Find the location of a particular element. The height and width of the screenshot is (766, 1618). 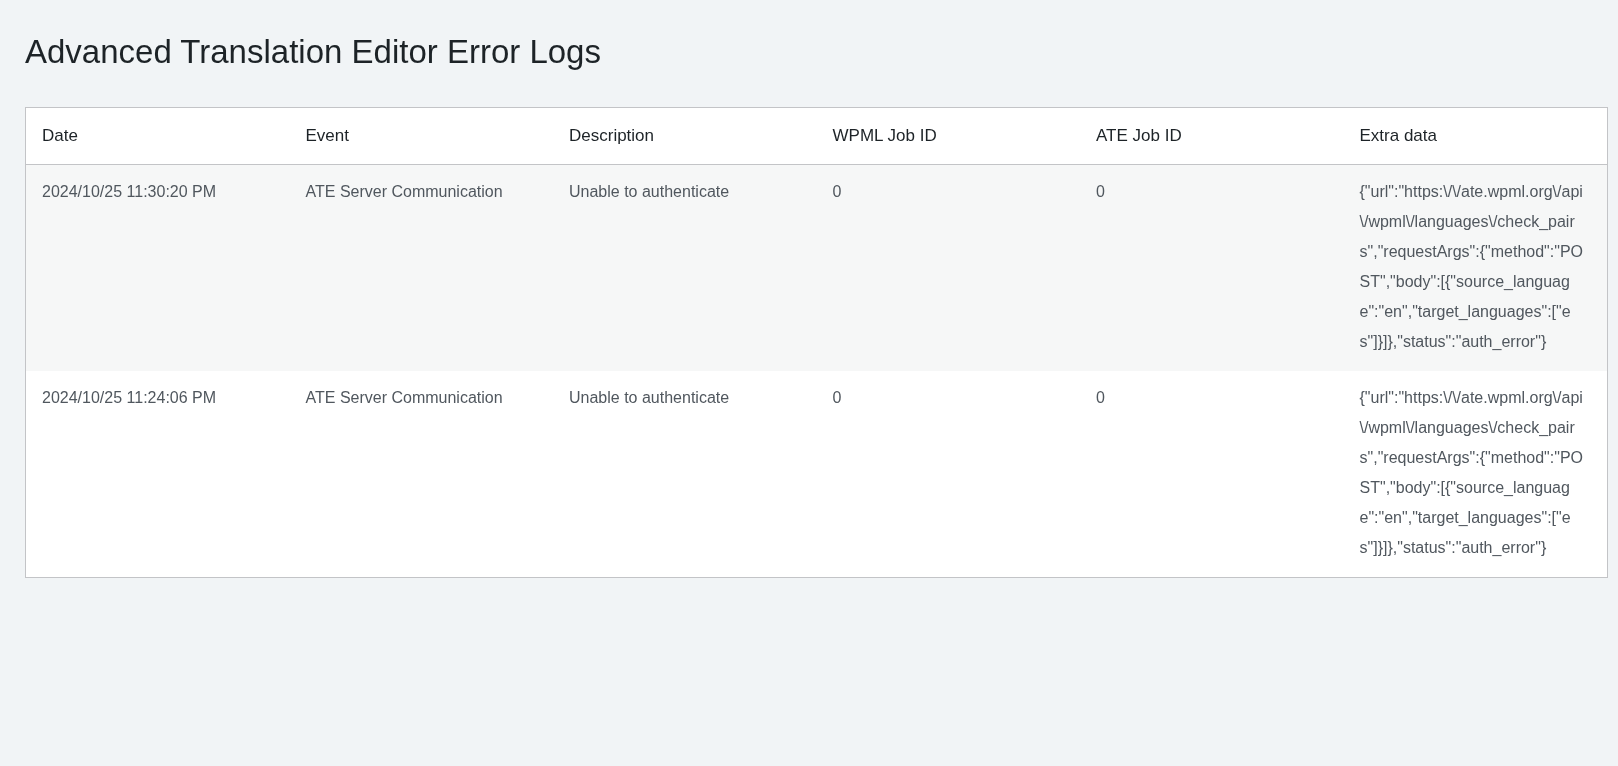

column-header: Description is located at coordinates (612, 135).